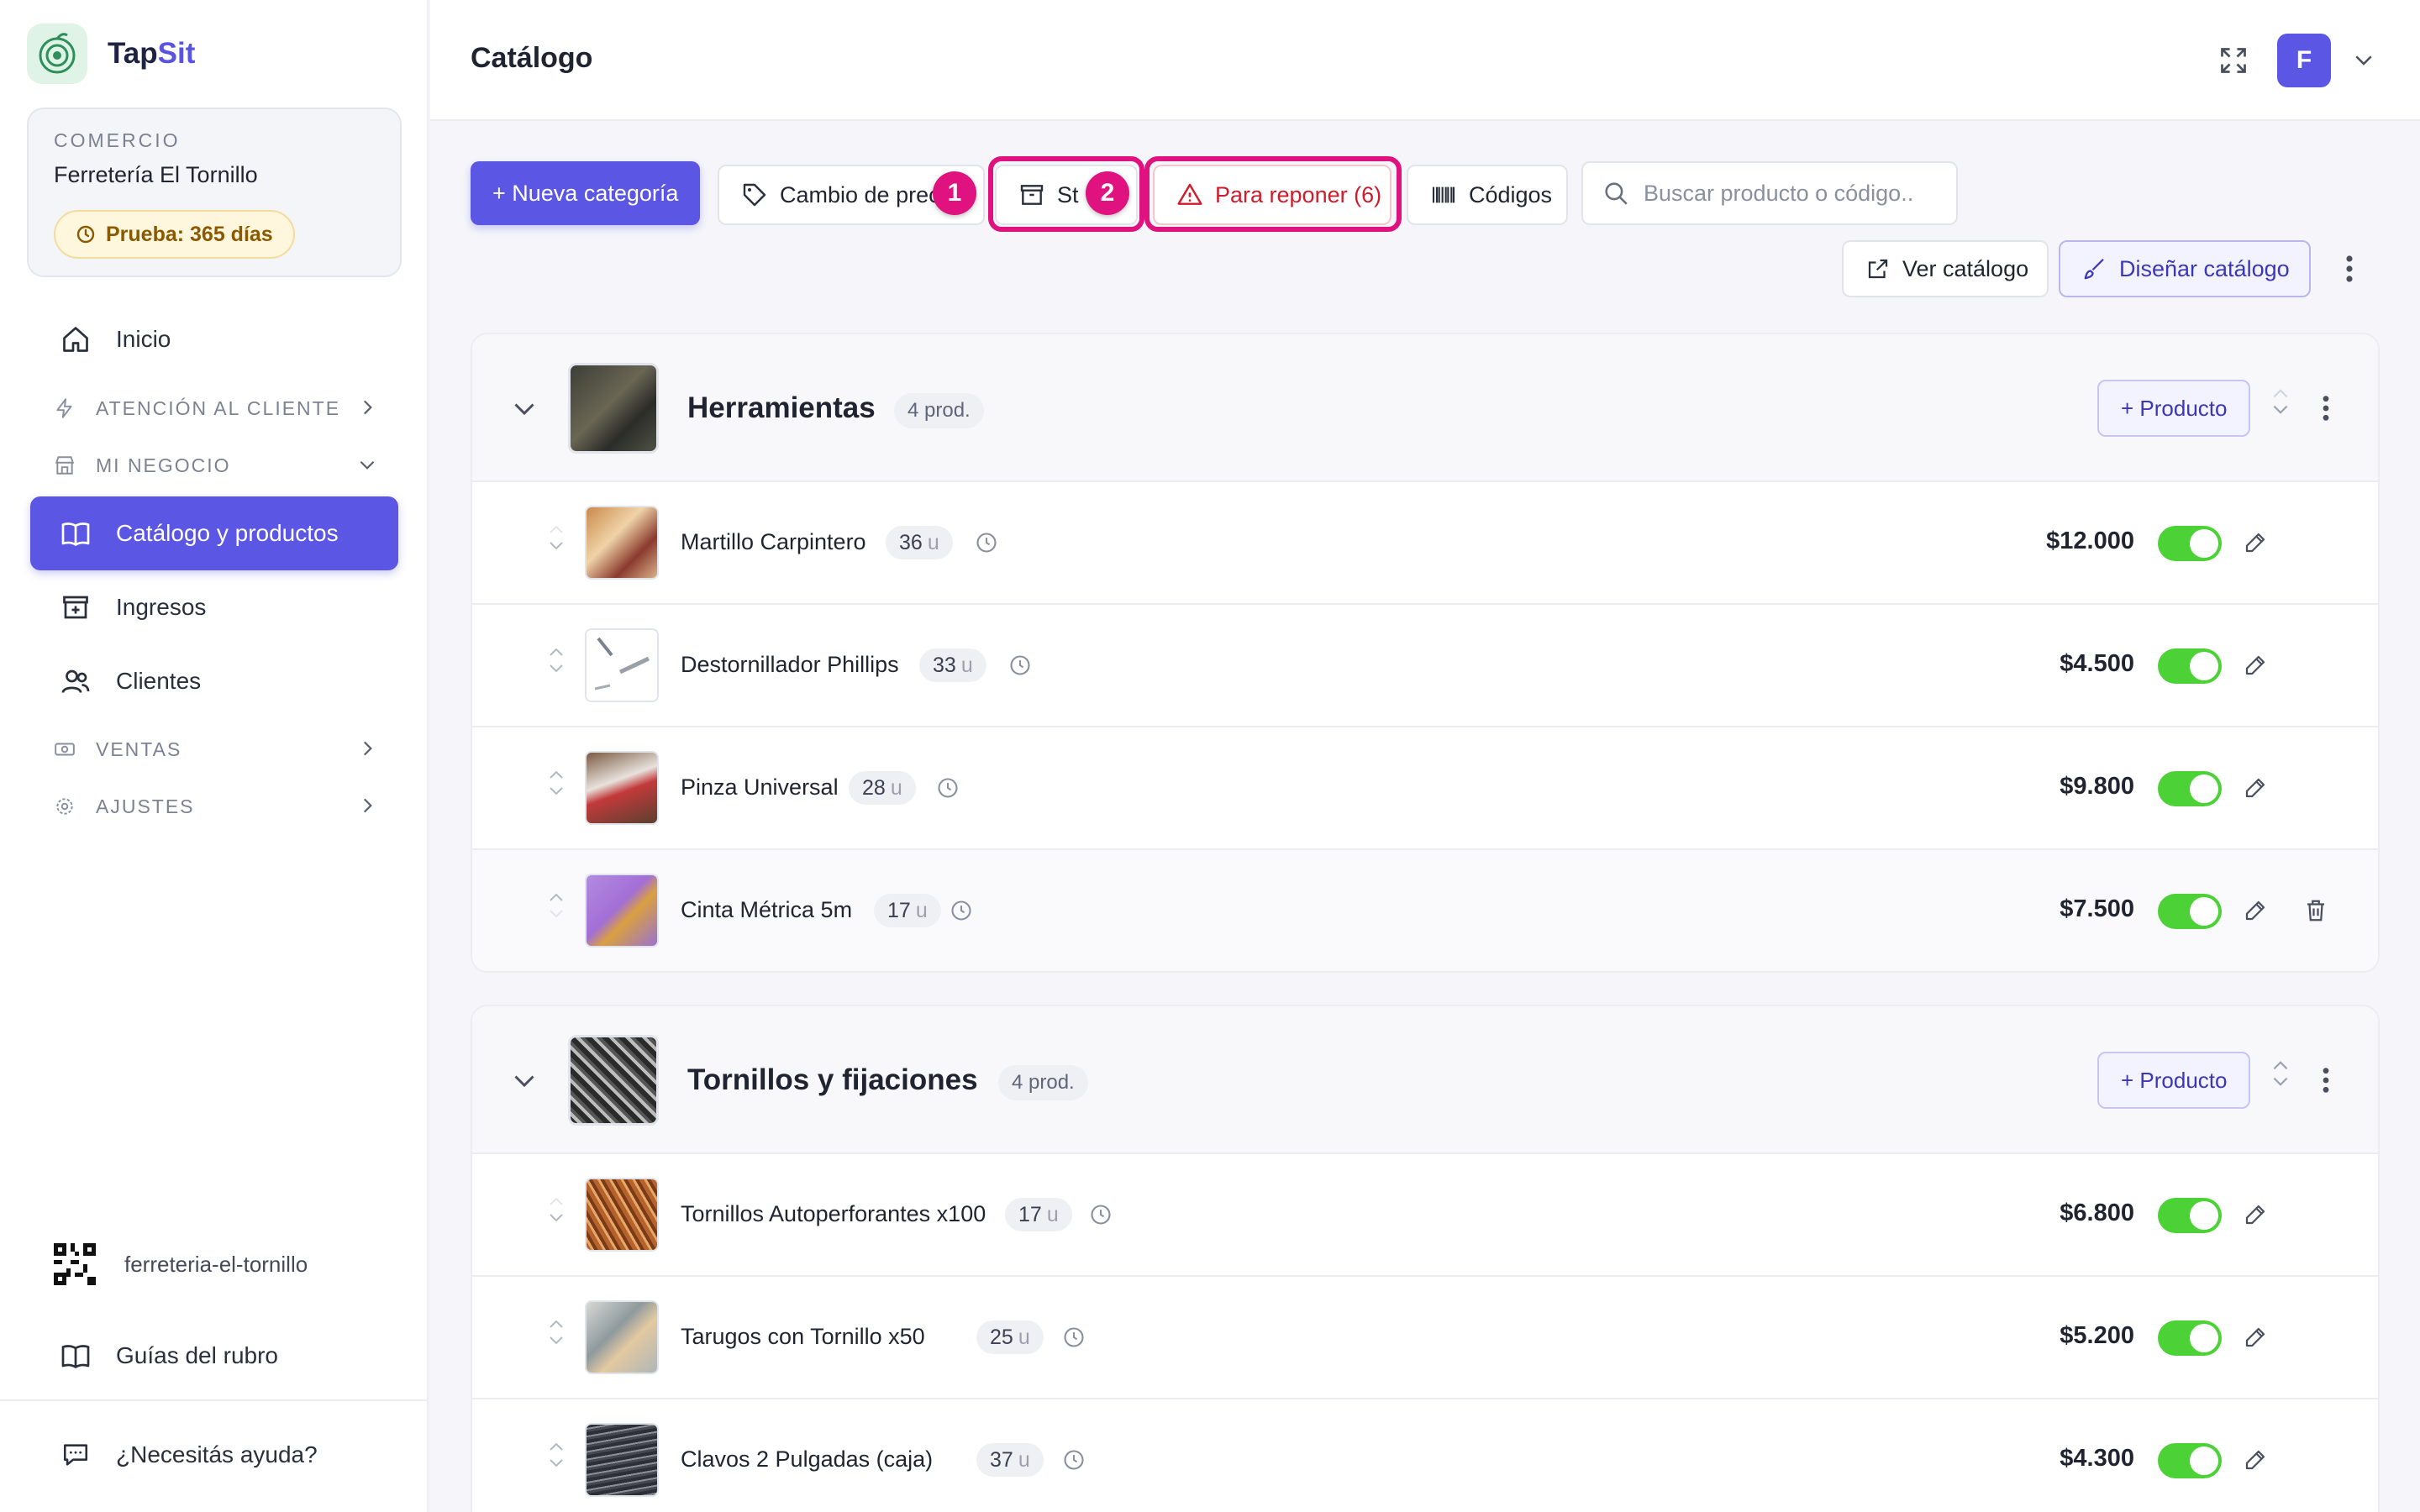 The height and width of the screenshot is (1512, 2420). What do you see at coordinates (1945, 268) in the screenshot?
I see `view-catalog-button: Ver catálogo` at bounding box center [1945, 268].